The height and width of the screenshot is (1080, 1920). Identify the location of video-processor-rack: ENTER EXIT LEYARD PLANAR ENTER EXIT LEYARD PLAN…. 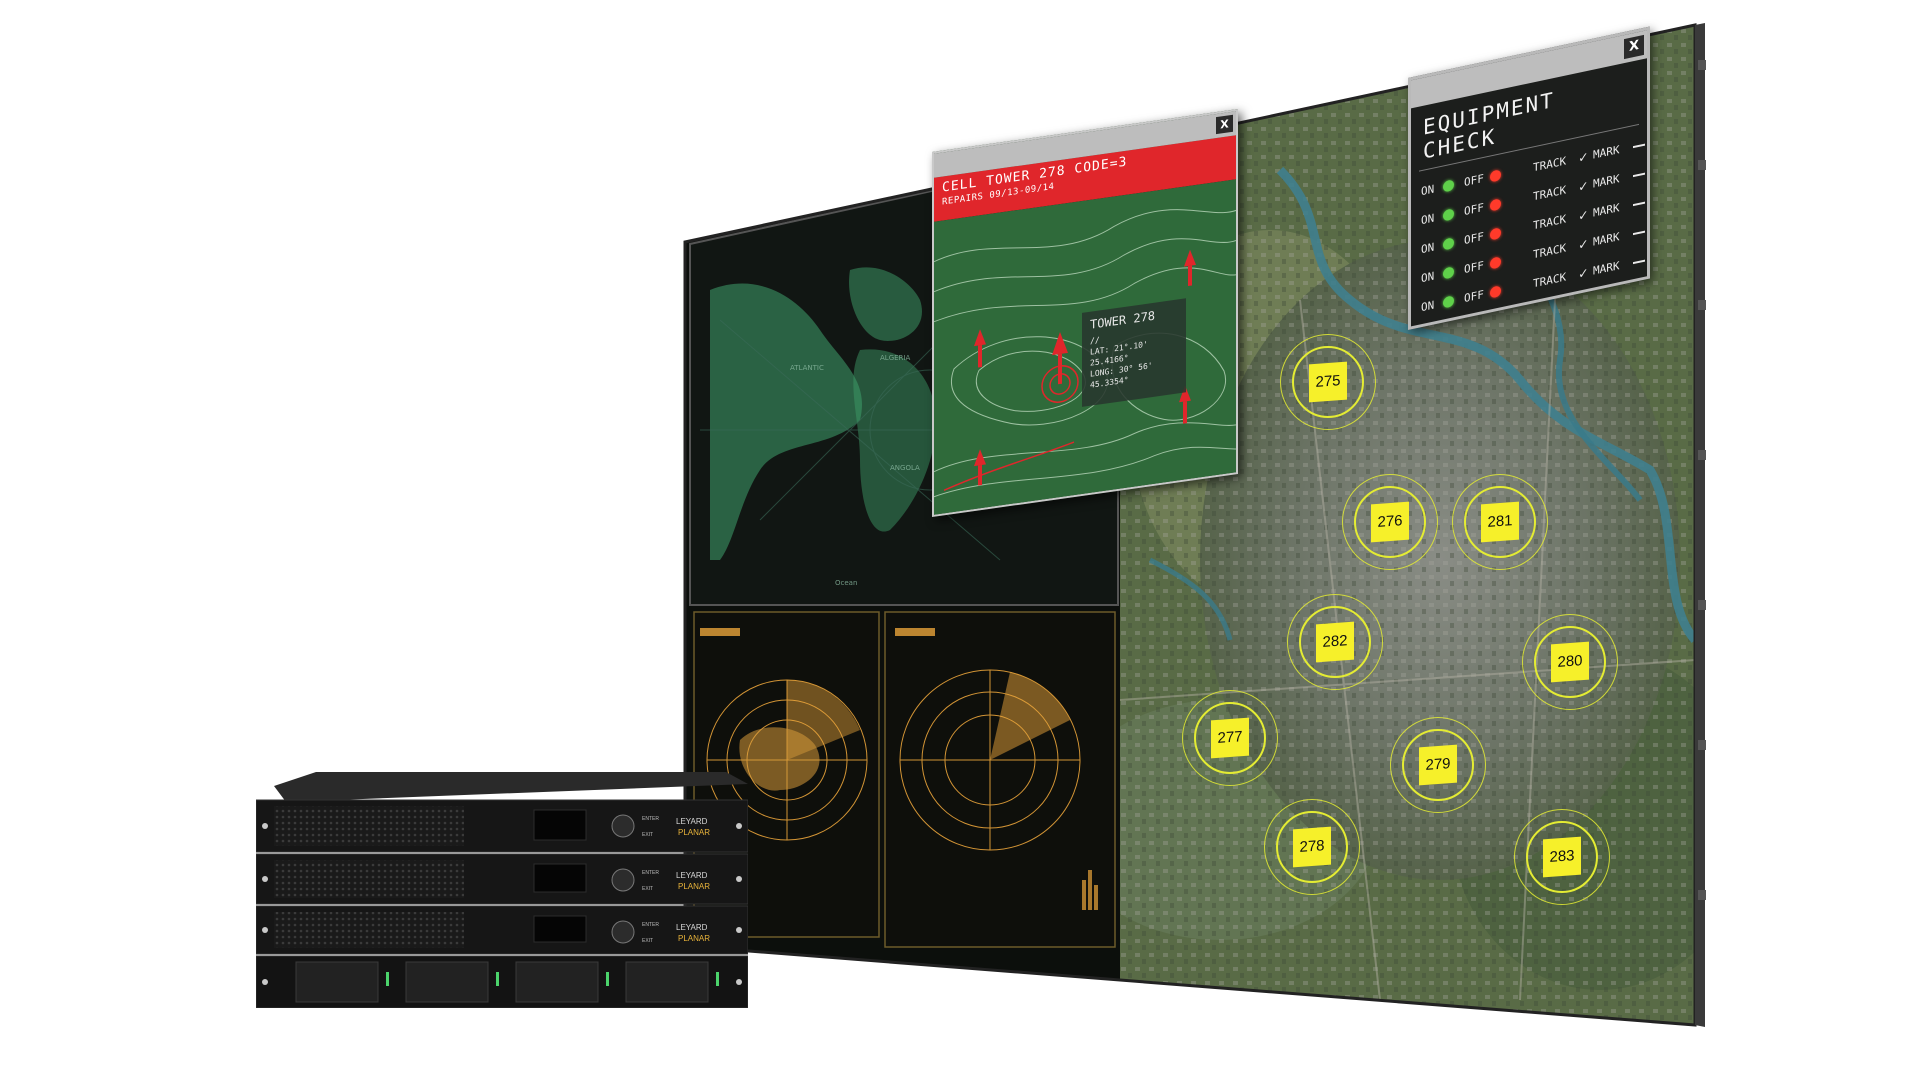
(502, 890).